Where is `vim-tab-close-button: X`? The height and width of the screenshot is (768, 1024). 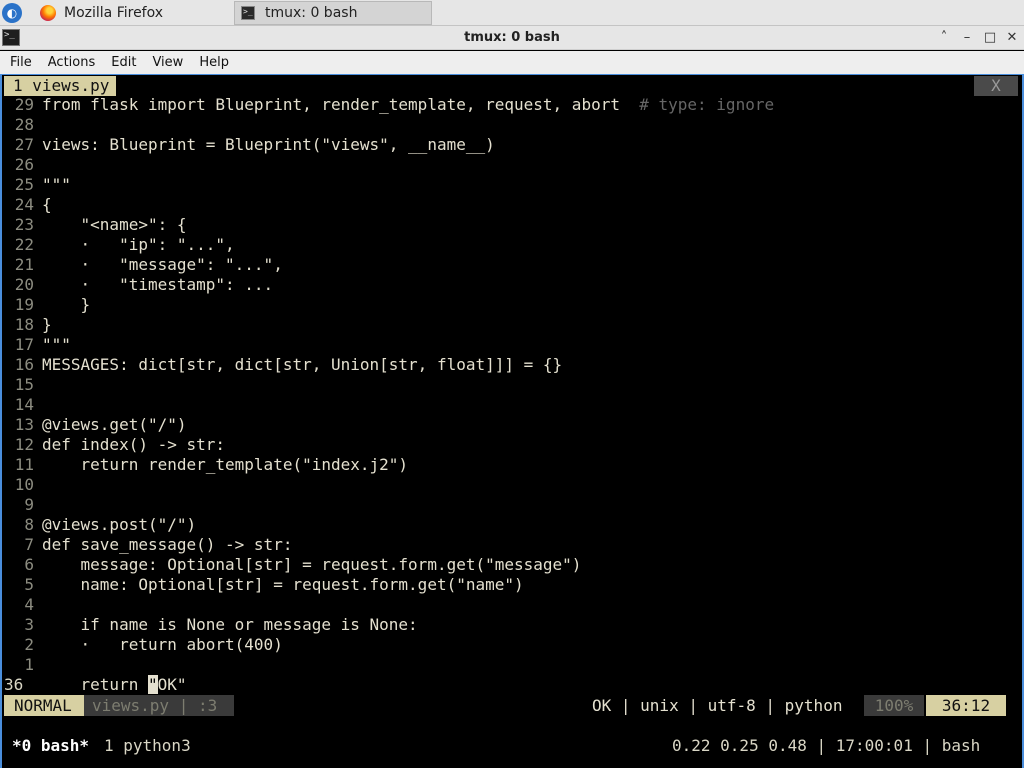 vim-tab-close-button: X is located at coordinates (996, 86).